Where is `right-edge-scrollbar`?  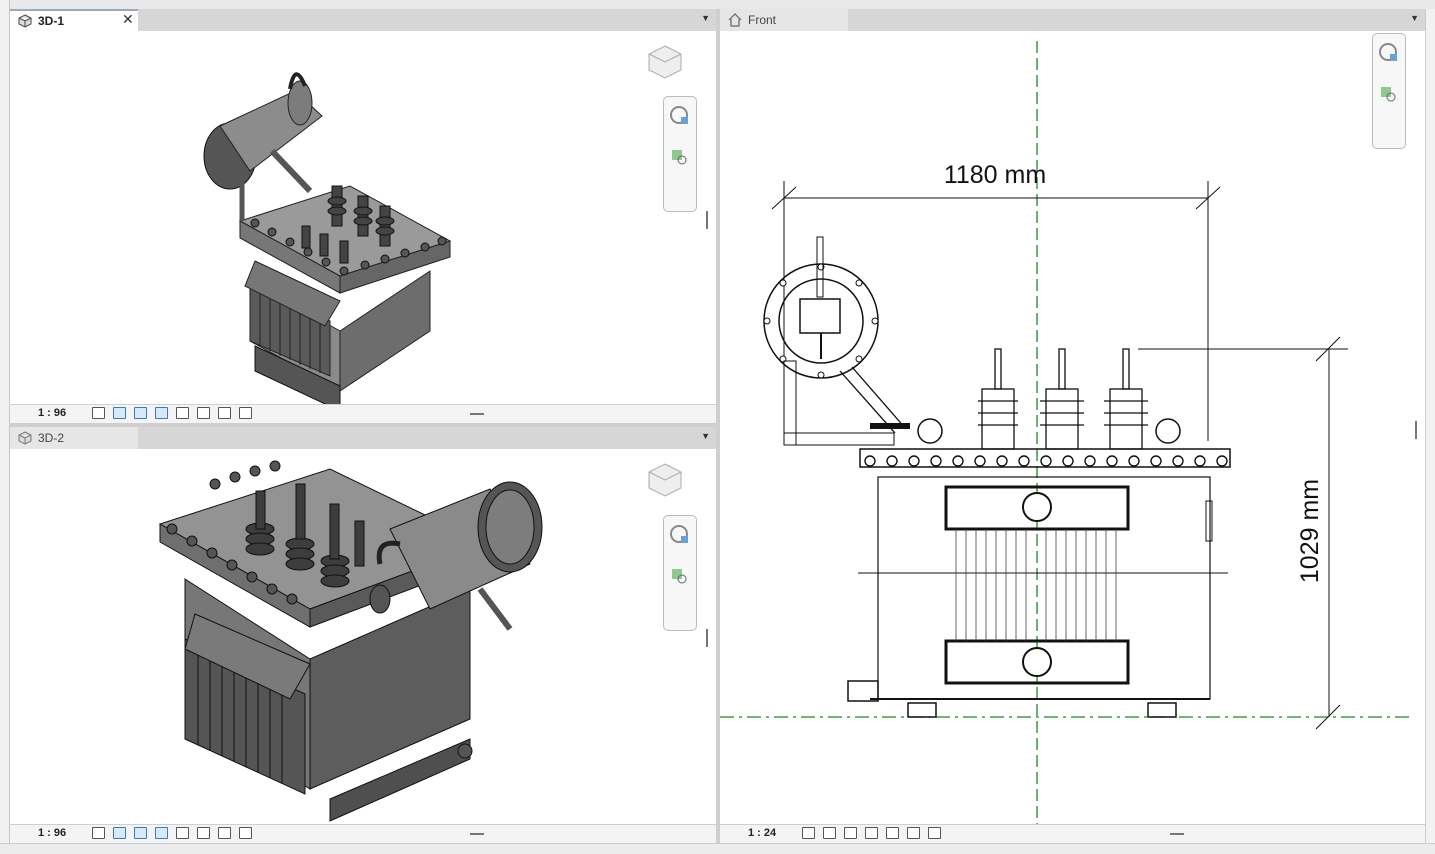 right-edge-scrollbar is located at coordinates (1430, 426).